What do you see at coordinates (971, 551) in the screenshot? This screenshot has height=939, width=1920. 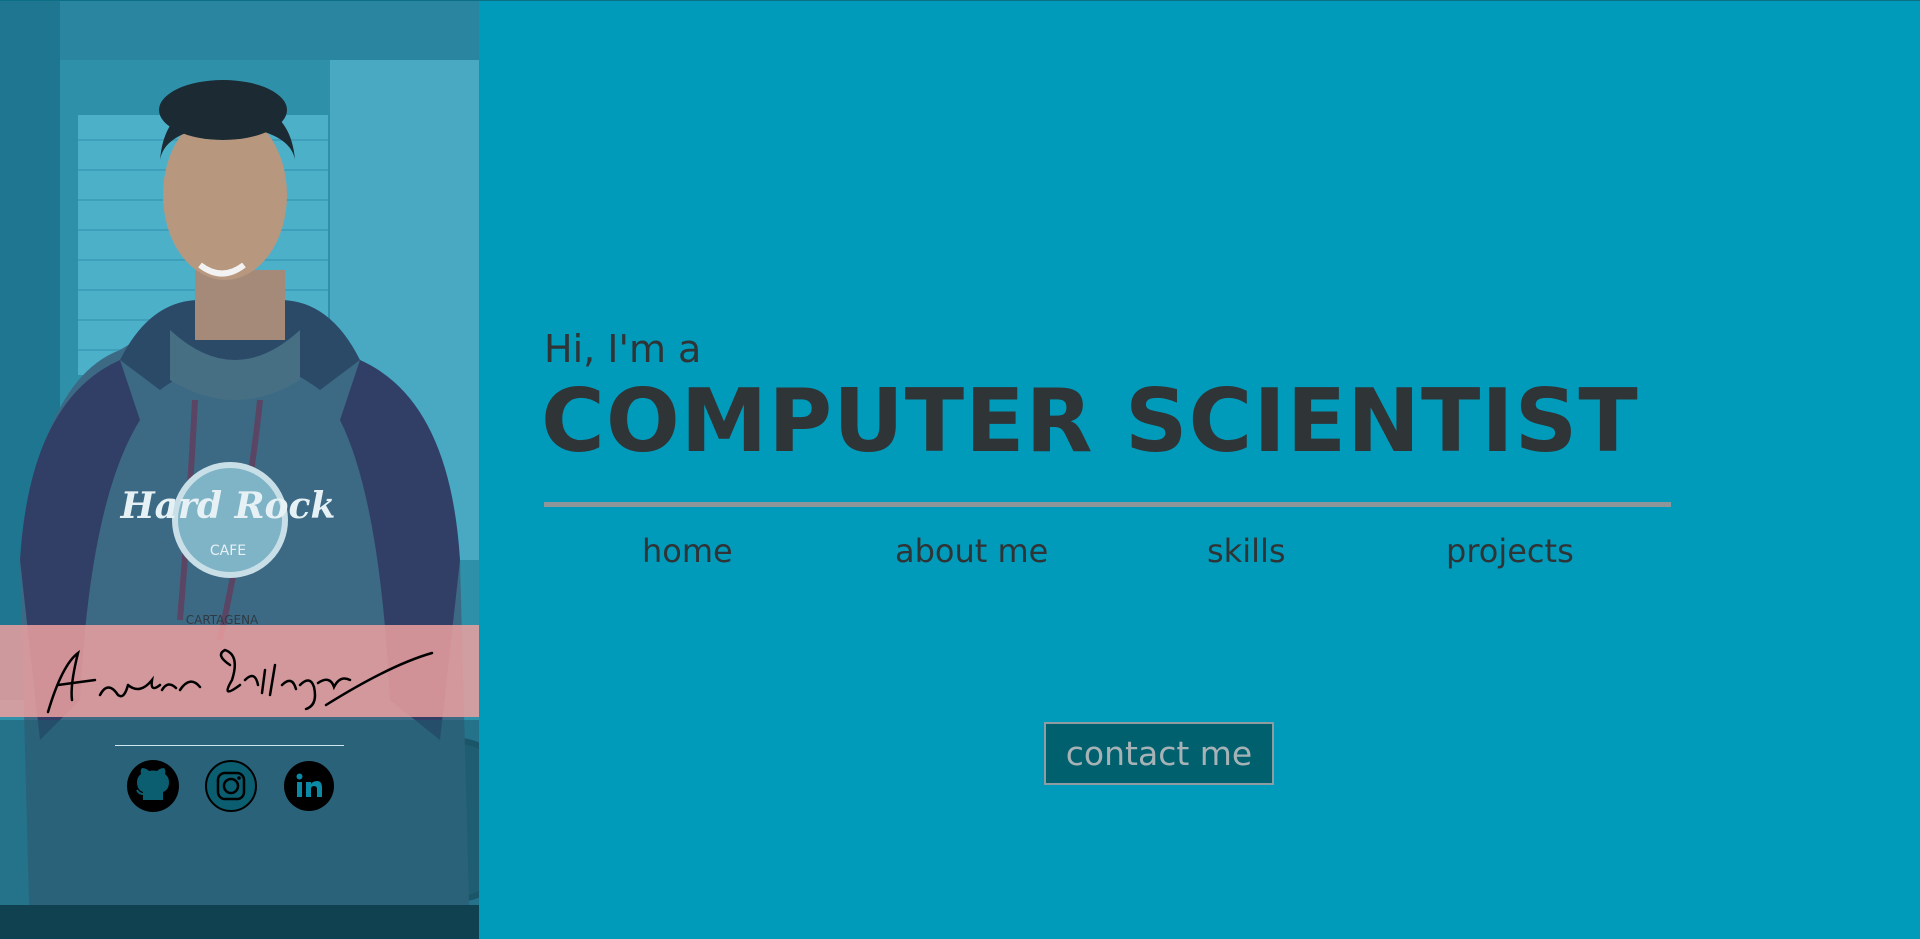 I see `nav-about-me: about me` at bounding box center [971, 551].